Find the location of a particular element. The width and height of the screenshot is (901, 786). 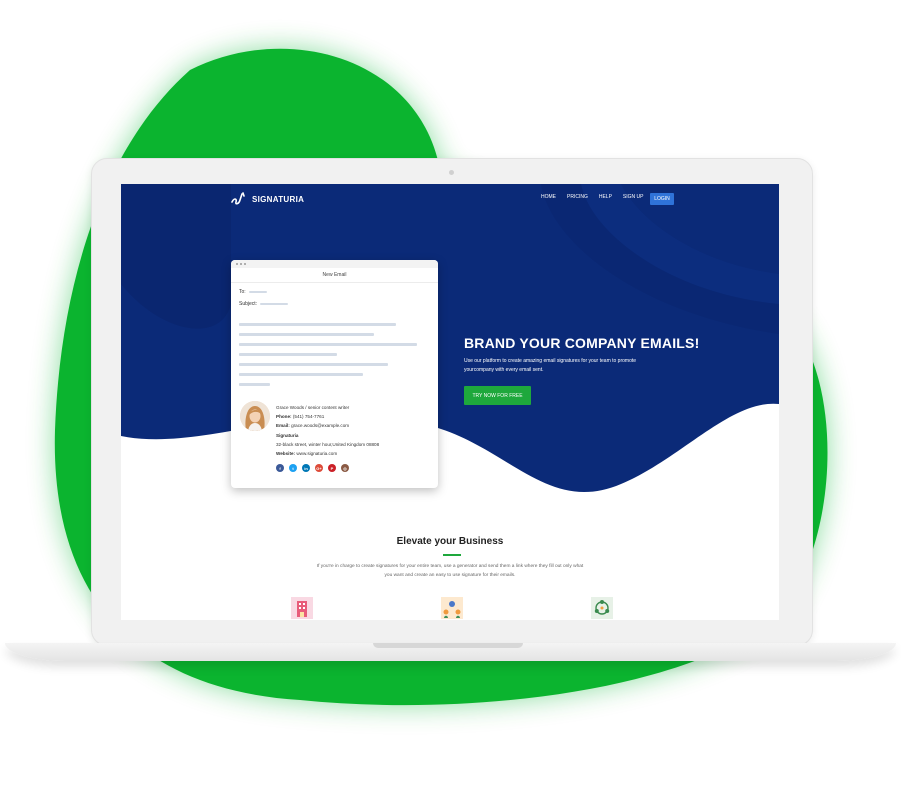

signature-email-line: Email: grace.woods@example.com is located at coordinates (327, 425).